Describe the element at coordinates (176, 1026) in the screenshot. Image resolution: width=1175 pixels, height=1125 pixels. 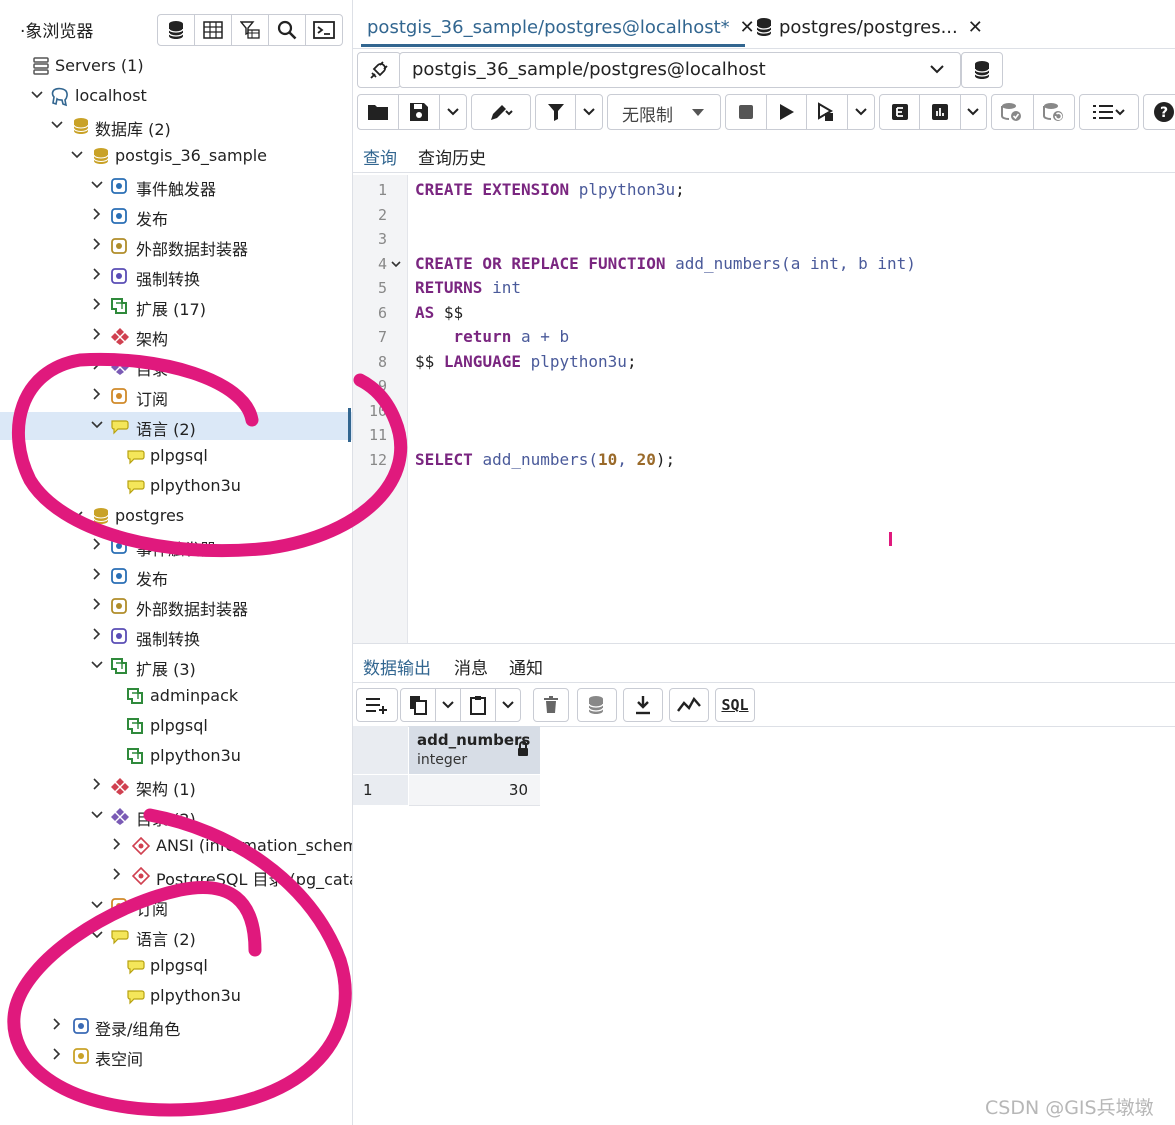
I see `tree-node: 登录/组角色` at that location.